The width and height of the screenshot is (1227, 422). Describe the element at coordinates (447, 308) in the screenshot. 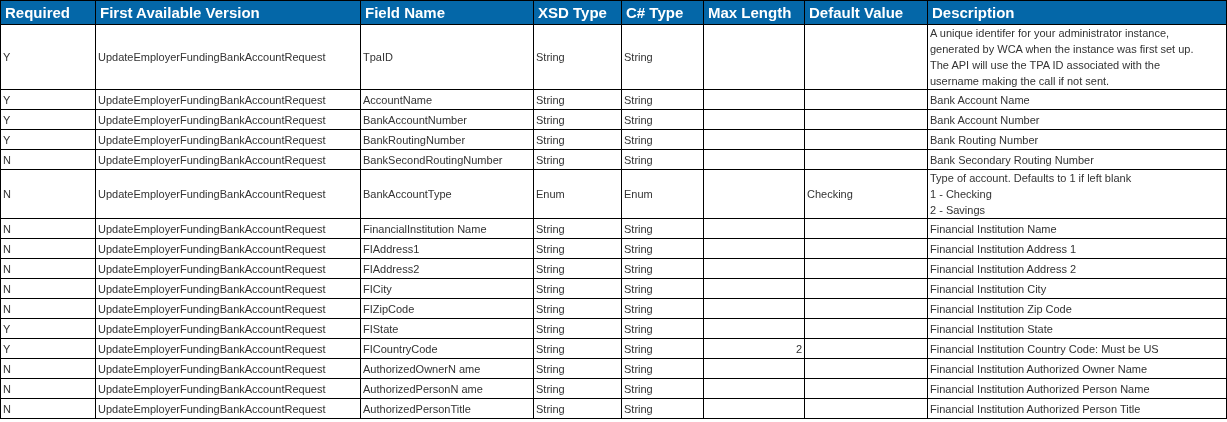

I see `table-cell: FIZipCode` at that location.